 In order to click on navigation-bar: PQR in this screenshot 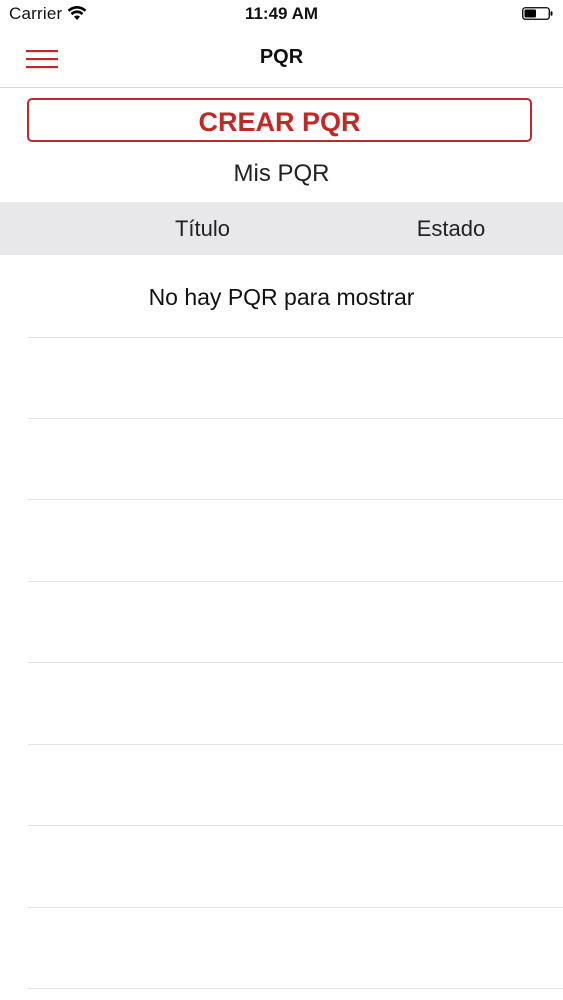, I will do `click(281, 59)`.